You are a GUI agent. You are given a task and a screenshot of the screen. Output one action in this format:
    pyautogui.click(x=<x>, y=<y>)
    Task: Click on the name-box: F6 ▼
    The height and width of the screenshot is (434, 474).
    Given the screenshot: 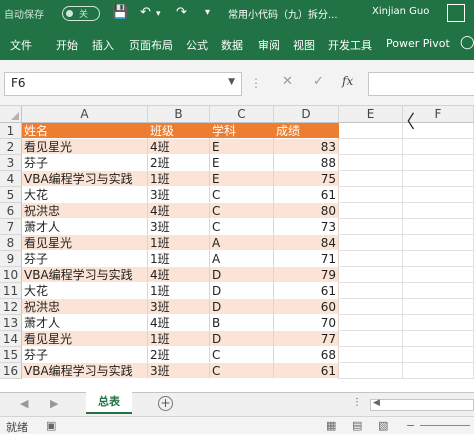 What is the action you would take?
    pyautogui.click(x=123, y=84)
    